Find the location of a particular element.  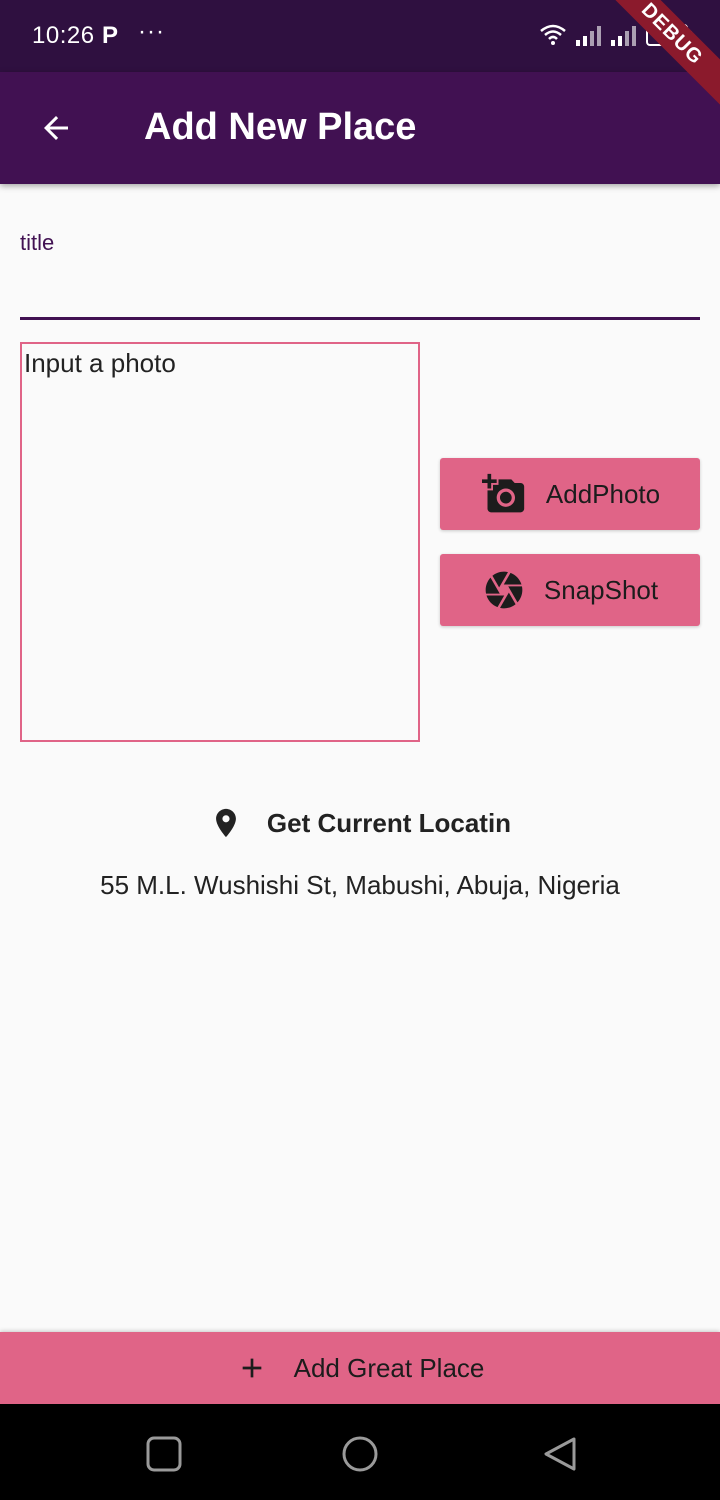

home-button is located at coordinates (360, 1454).